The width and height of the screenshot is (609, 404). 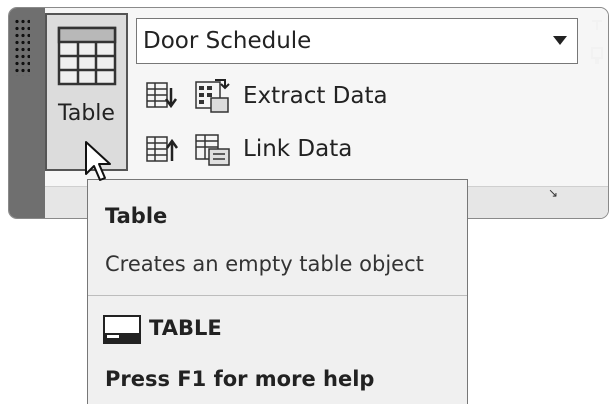 I want to click on chevron-down-icon, so click(x=560, y=40).